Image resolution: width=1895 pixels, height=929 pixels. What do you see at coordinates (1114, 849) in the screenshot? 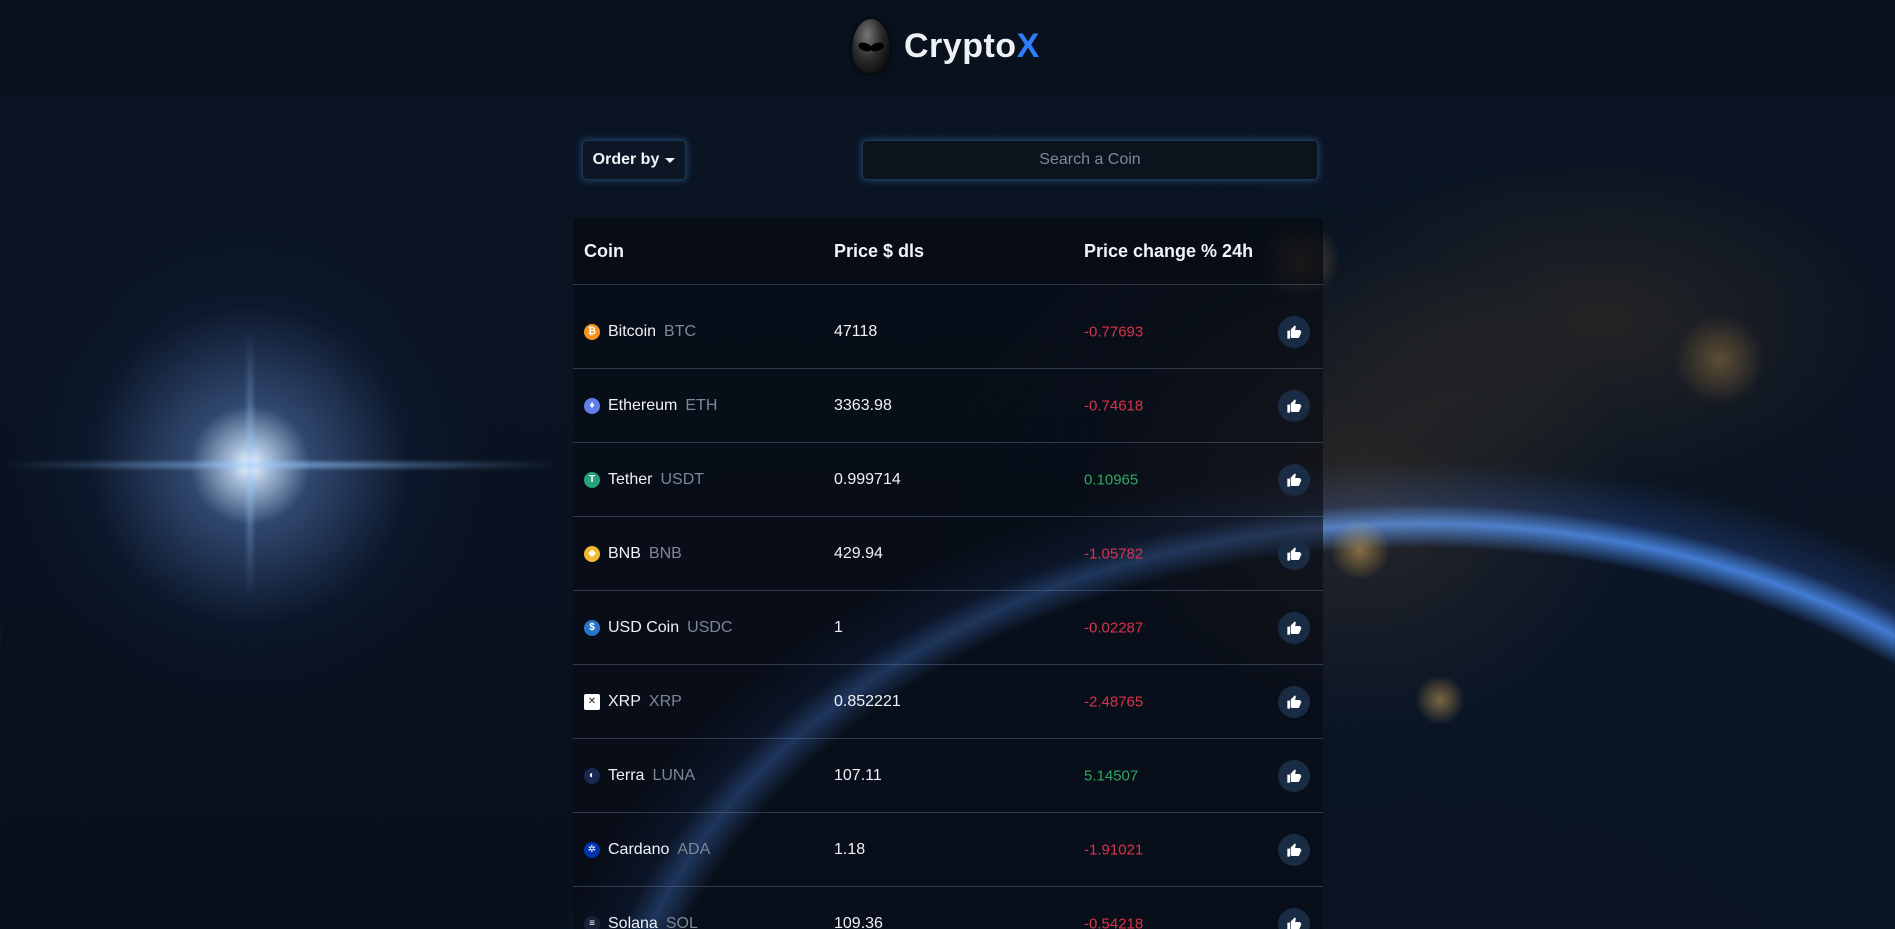
I see `coin-price-change: -1.91021` at bounding box center [1114, 849].